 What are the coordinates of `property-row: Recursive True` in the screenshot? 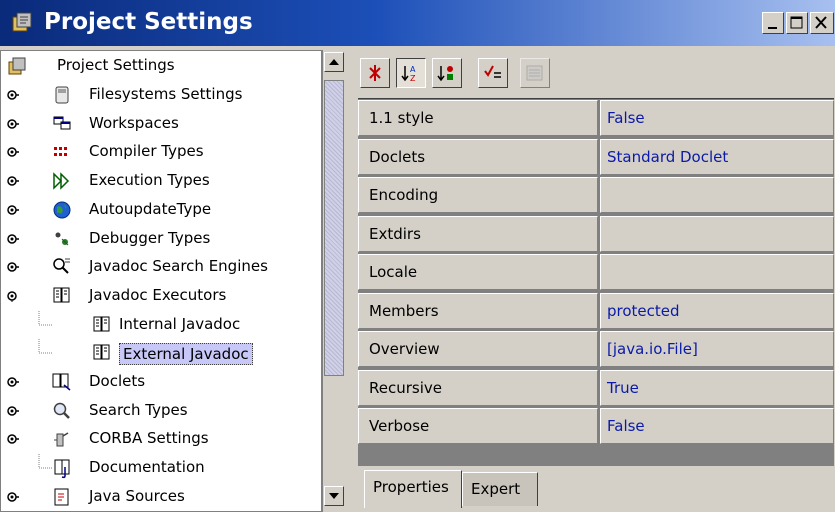 It's located at (596, 388).